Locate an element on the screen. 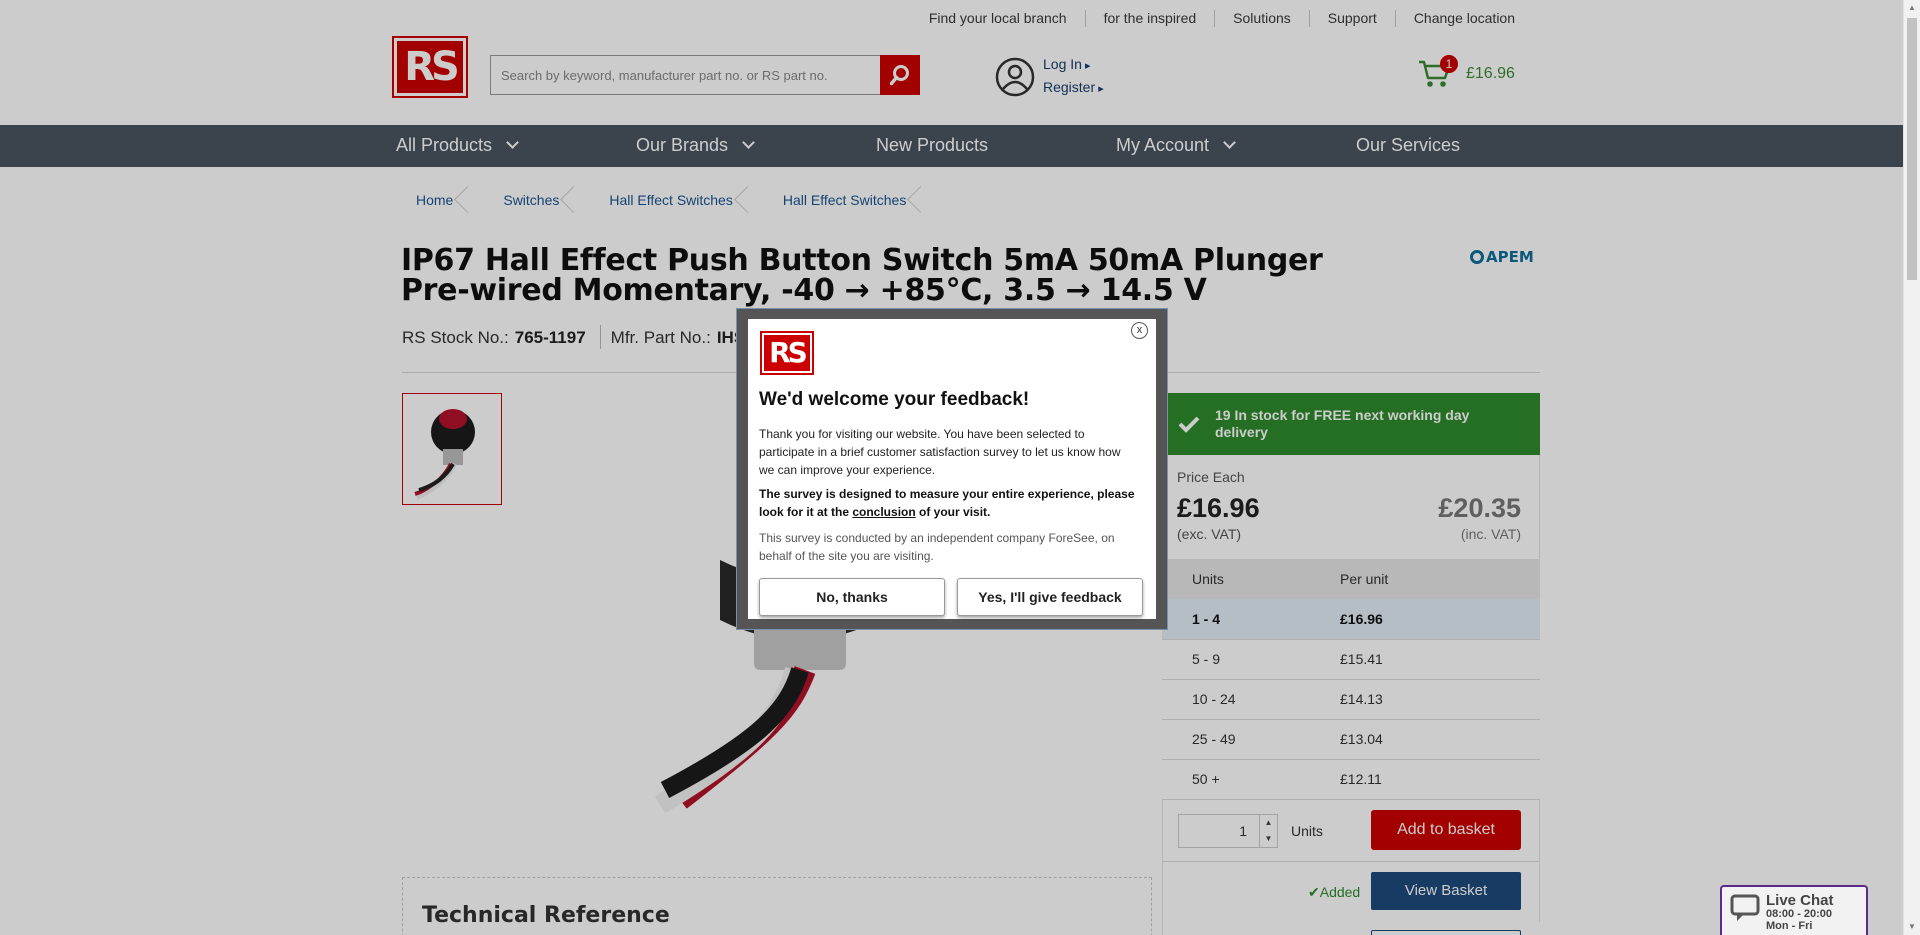 Image resolution: width=1920 pixels, height=935 pixels. scroll-down-arrow-icon: ▼ is located at coordinates (1912, 926).